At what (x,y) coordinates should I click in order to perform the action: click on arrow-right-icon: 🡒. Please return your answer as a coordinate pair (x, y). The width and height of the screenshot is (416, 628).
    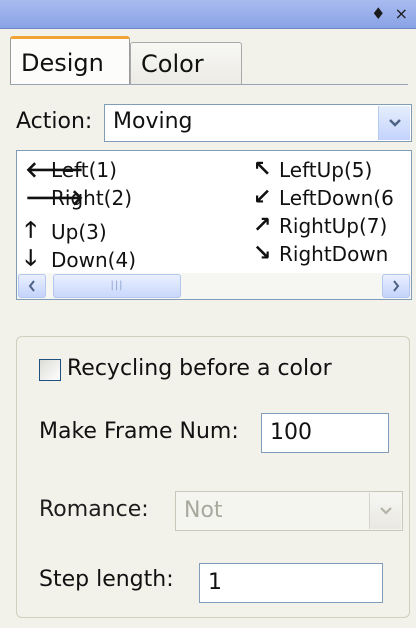
    Looking at the image, I should click on (54, 198).